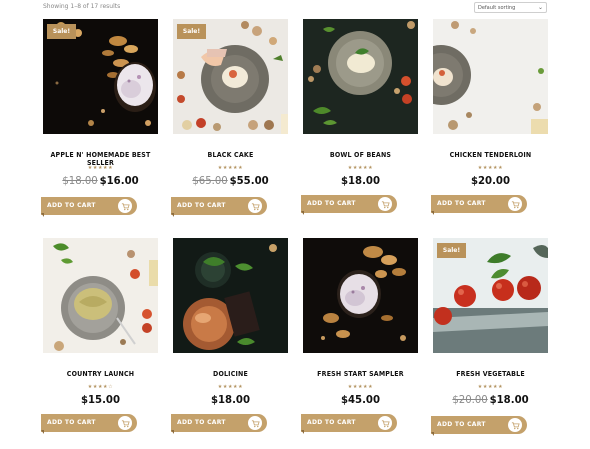 This screenshot has width=590, height=449. I want to click on product-card-bowl-of-beans: BOWL OF BEANS ★★★★★ $18.00 ADD TO CART, so click(359, 129).